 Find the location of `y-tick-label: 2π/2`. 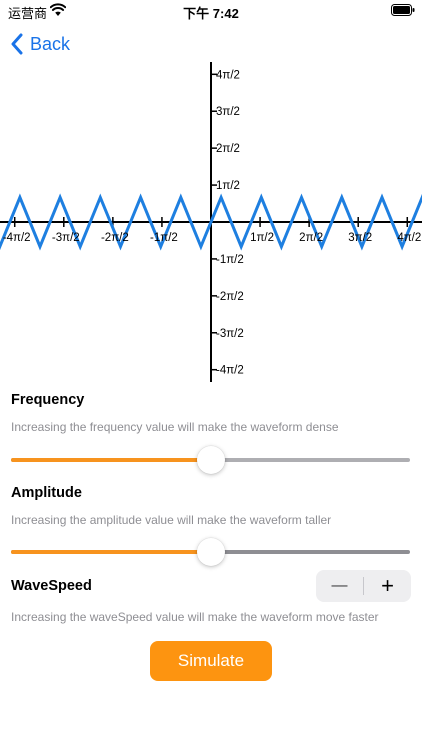

y-tick-label: 2π/2 is located at coordinates (228, 149).